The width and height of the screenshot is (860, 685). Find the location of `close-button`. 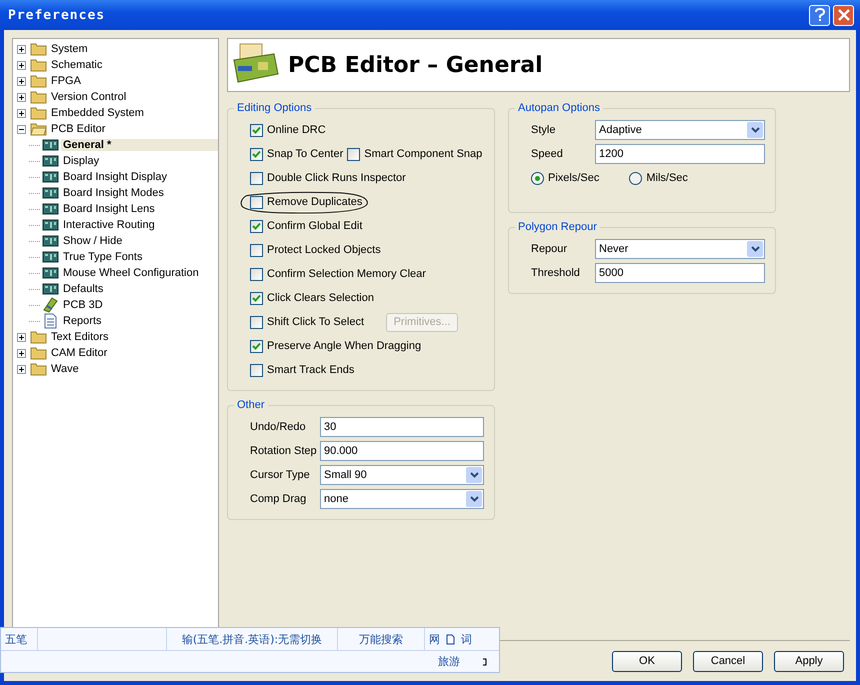

close-button is located at coordinates (843, 15).